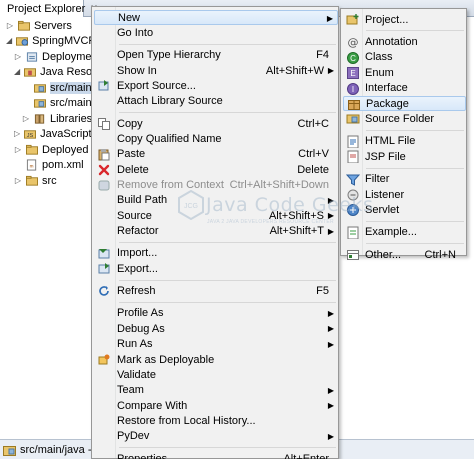 Image resolution: width=474 pixels, height=459 pixels. What do you see at coordinates (54, 42) in the screenshot?
I see `tree-item: ◢ SpringMVCRed` at bounding box center [54, 42].